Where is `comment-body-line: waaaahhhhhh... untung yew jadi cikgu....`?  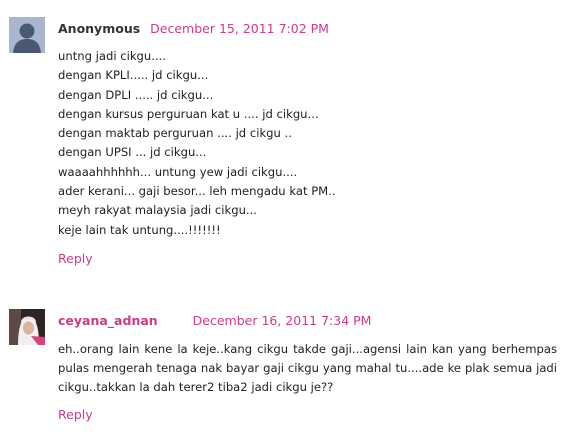
comment-body-line: waaaahhhhhh... untung yew jadi cikgu.... is located at coordinates (178, 171).